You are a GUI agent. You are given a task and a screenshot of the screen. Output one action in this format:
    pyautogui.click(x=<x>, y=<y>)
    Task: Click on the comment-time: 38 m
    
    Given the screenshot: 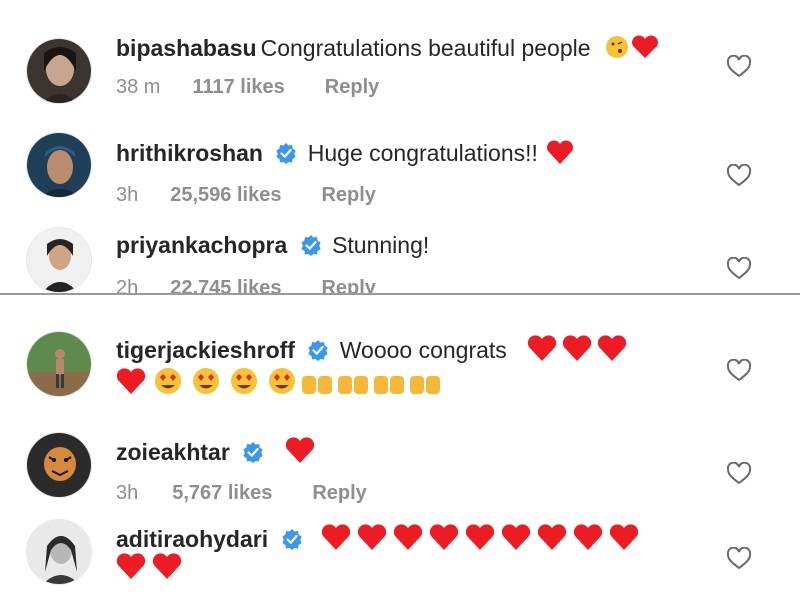 What is the action you would take?
    pyautogui.click(x=138, y=87)
    